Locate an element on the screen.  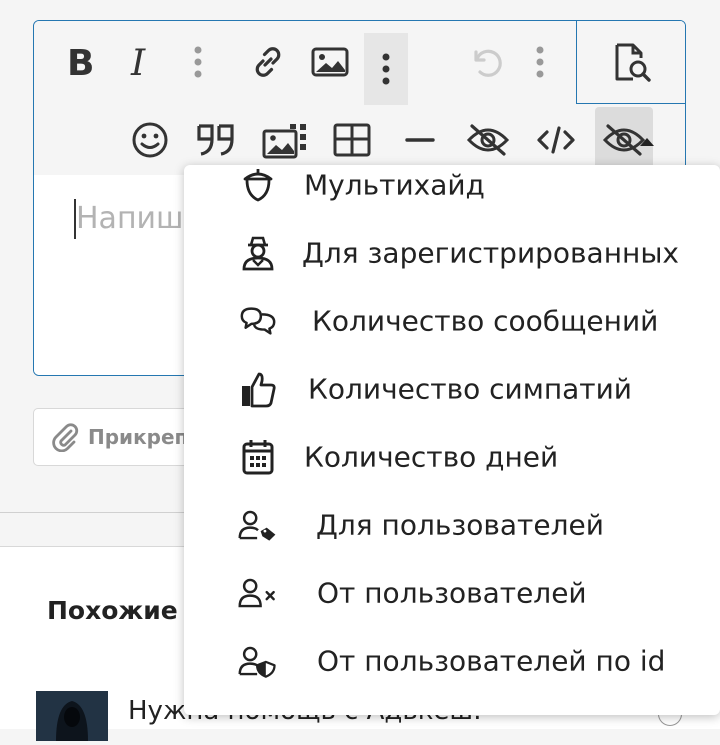
menu-item-multihide: Мультихайд is located at coordinates (452, 192).